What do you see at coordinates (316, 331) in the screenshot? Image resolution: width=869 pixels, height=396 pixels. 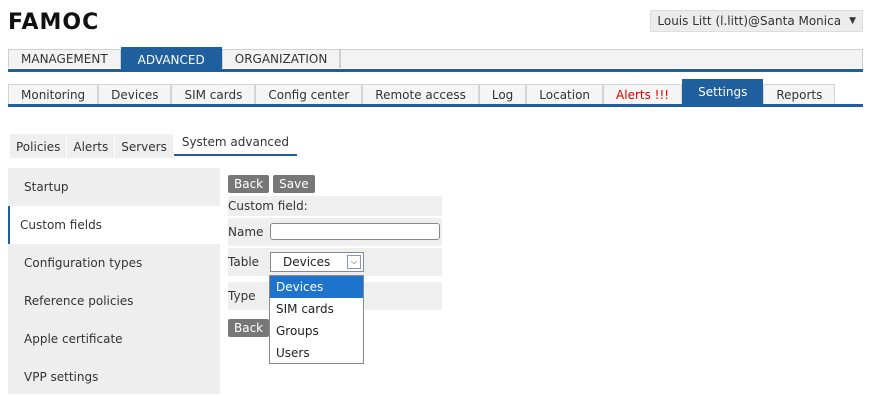 I see `option-groups: Groups` at bounding box center [316, 331].